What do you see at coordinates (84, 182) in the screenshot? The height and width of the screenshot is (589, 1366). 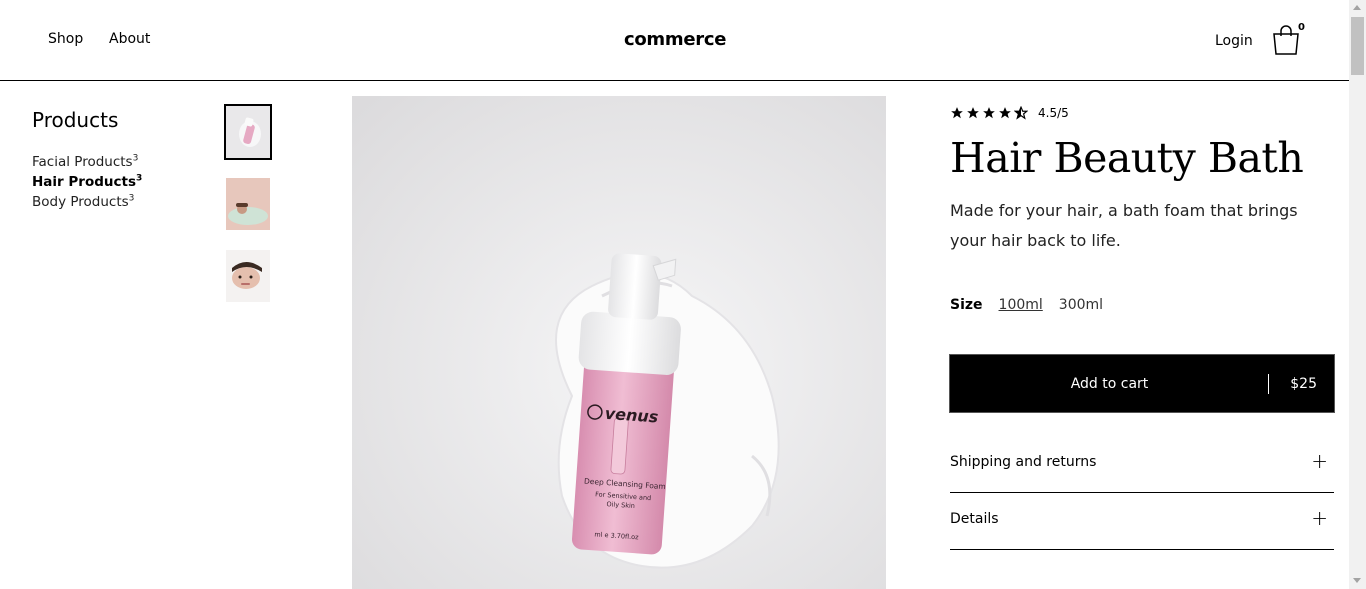 I see `category-label: Hair Products` at bounding box center [84, 182].